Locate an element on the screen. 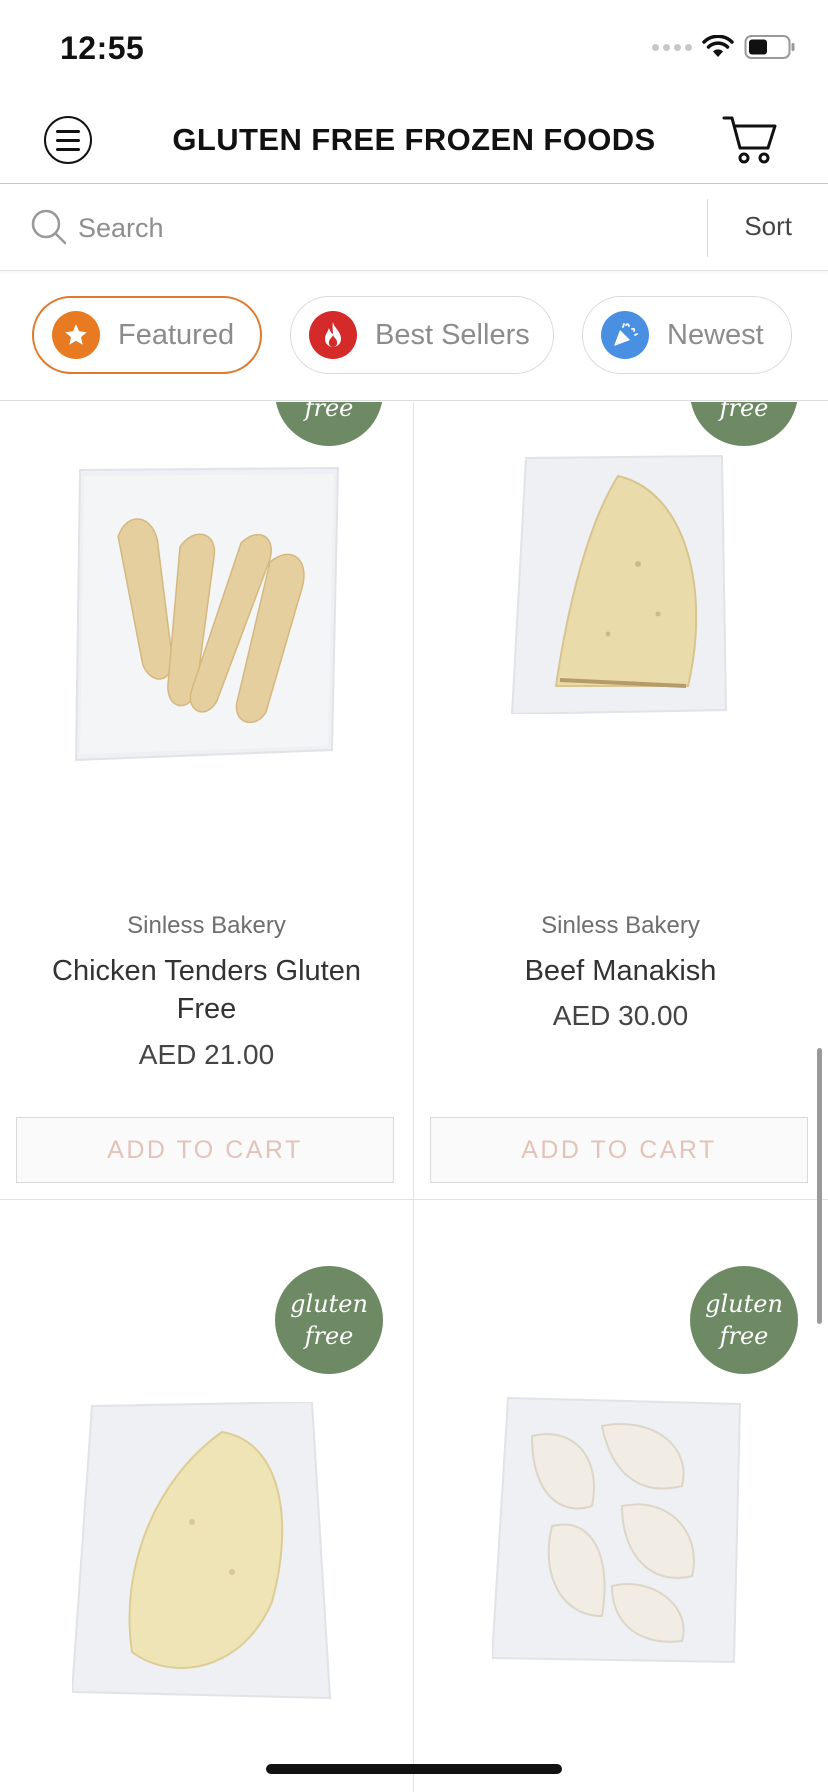 The width and height of the screenshot is (828, 1792). status-icons is located at coordinates (724, 47).